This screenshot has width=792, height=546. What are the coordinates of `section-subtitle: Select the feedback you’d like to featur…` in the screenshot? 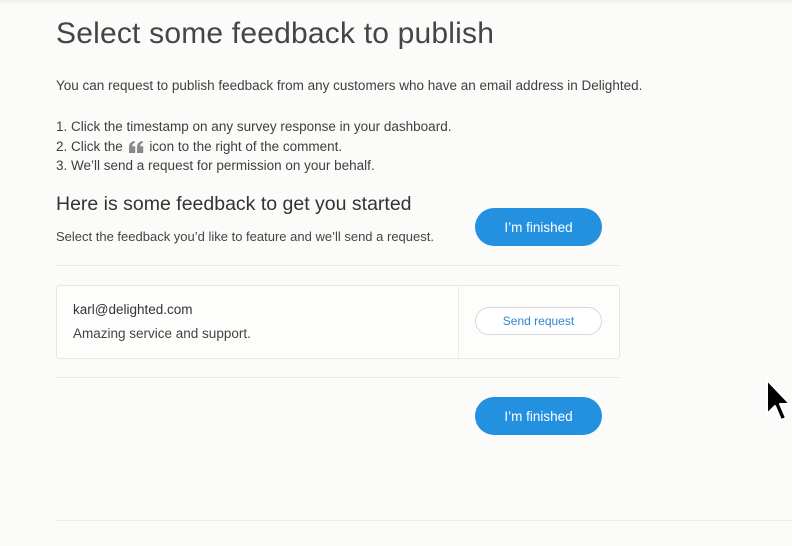 It's located at (245, 236).